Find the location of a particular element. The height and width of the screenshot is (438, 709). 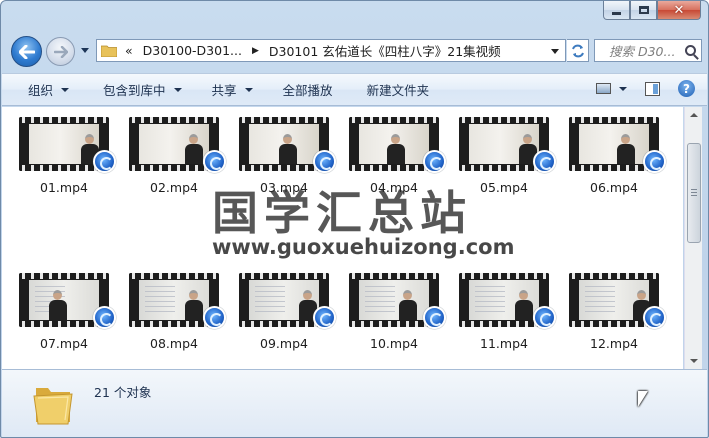

minimize-button is located at coordinates (616, 10).